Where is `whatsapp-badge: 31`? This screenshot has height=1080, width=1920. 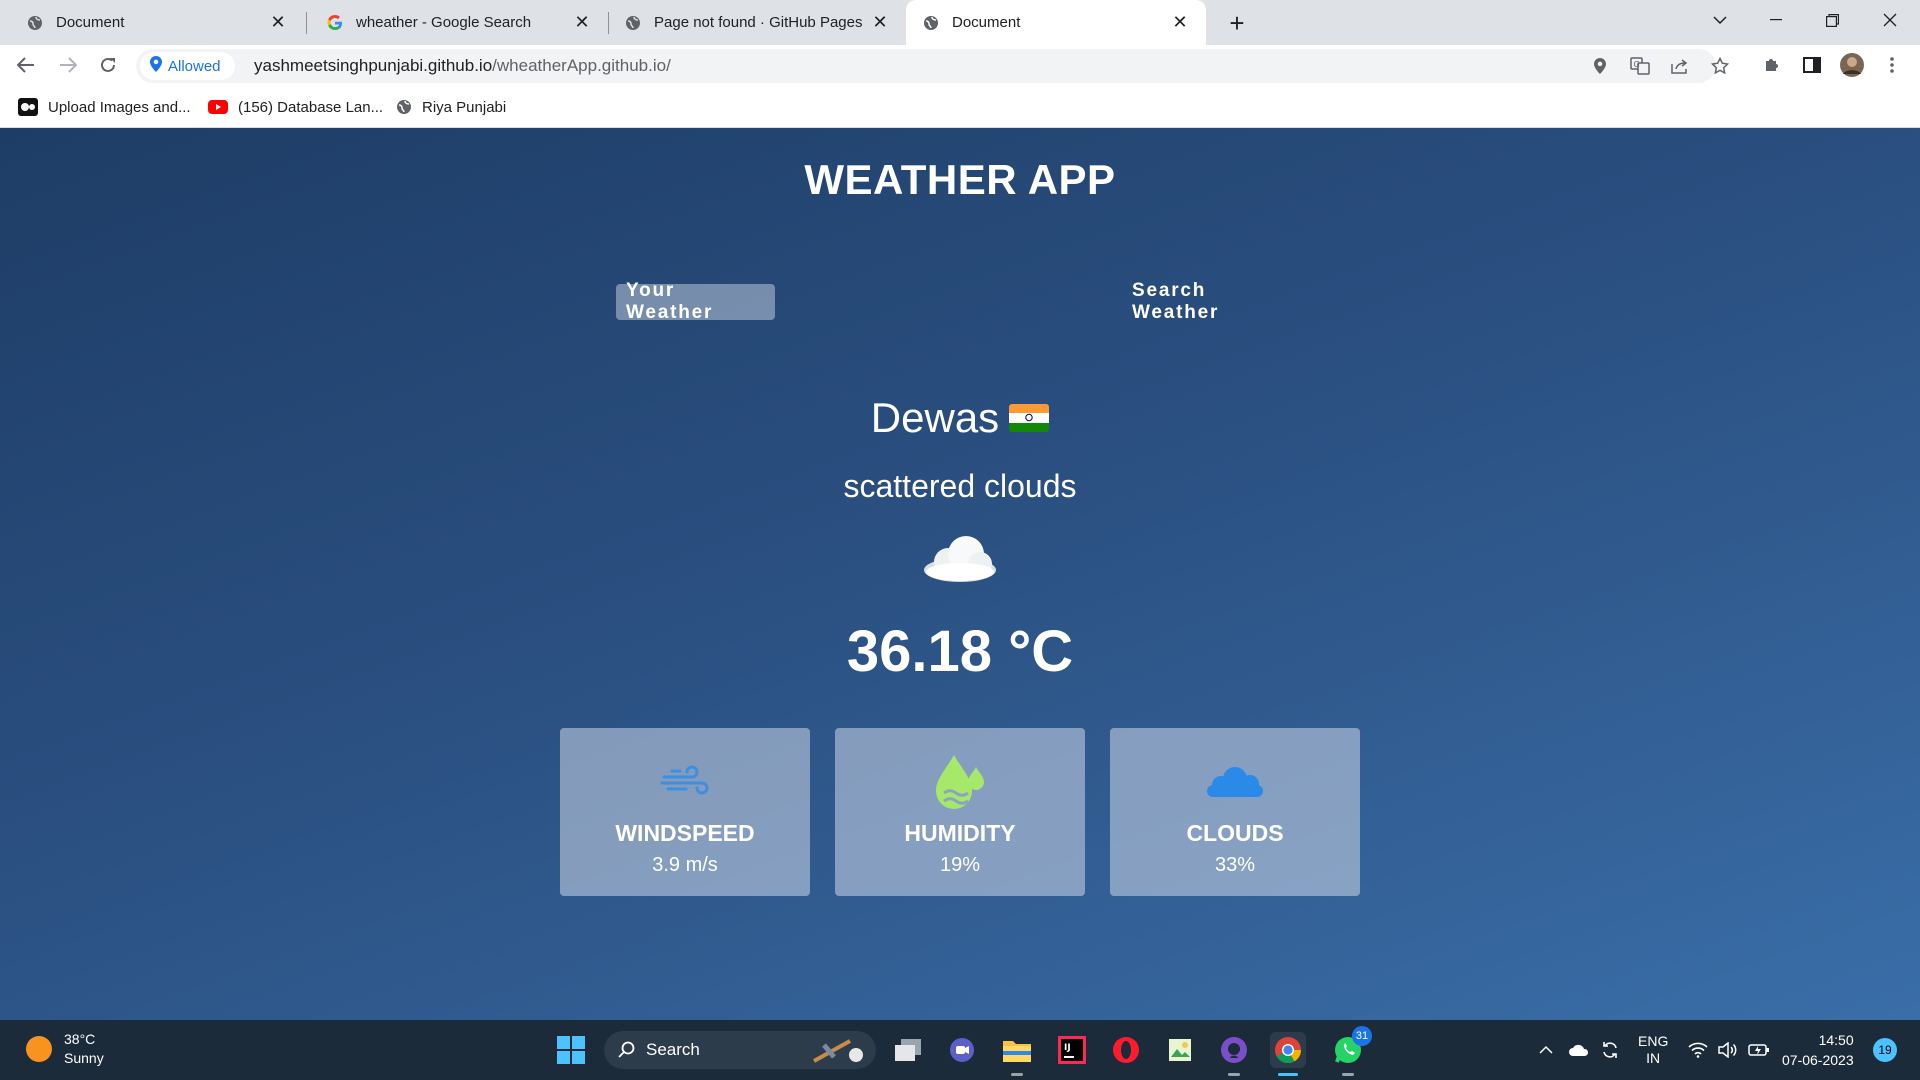 whatsapp-badge: 31 is located at coordinates (1362, 1036).